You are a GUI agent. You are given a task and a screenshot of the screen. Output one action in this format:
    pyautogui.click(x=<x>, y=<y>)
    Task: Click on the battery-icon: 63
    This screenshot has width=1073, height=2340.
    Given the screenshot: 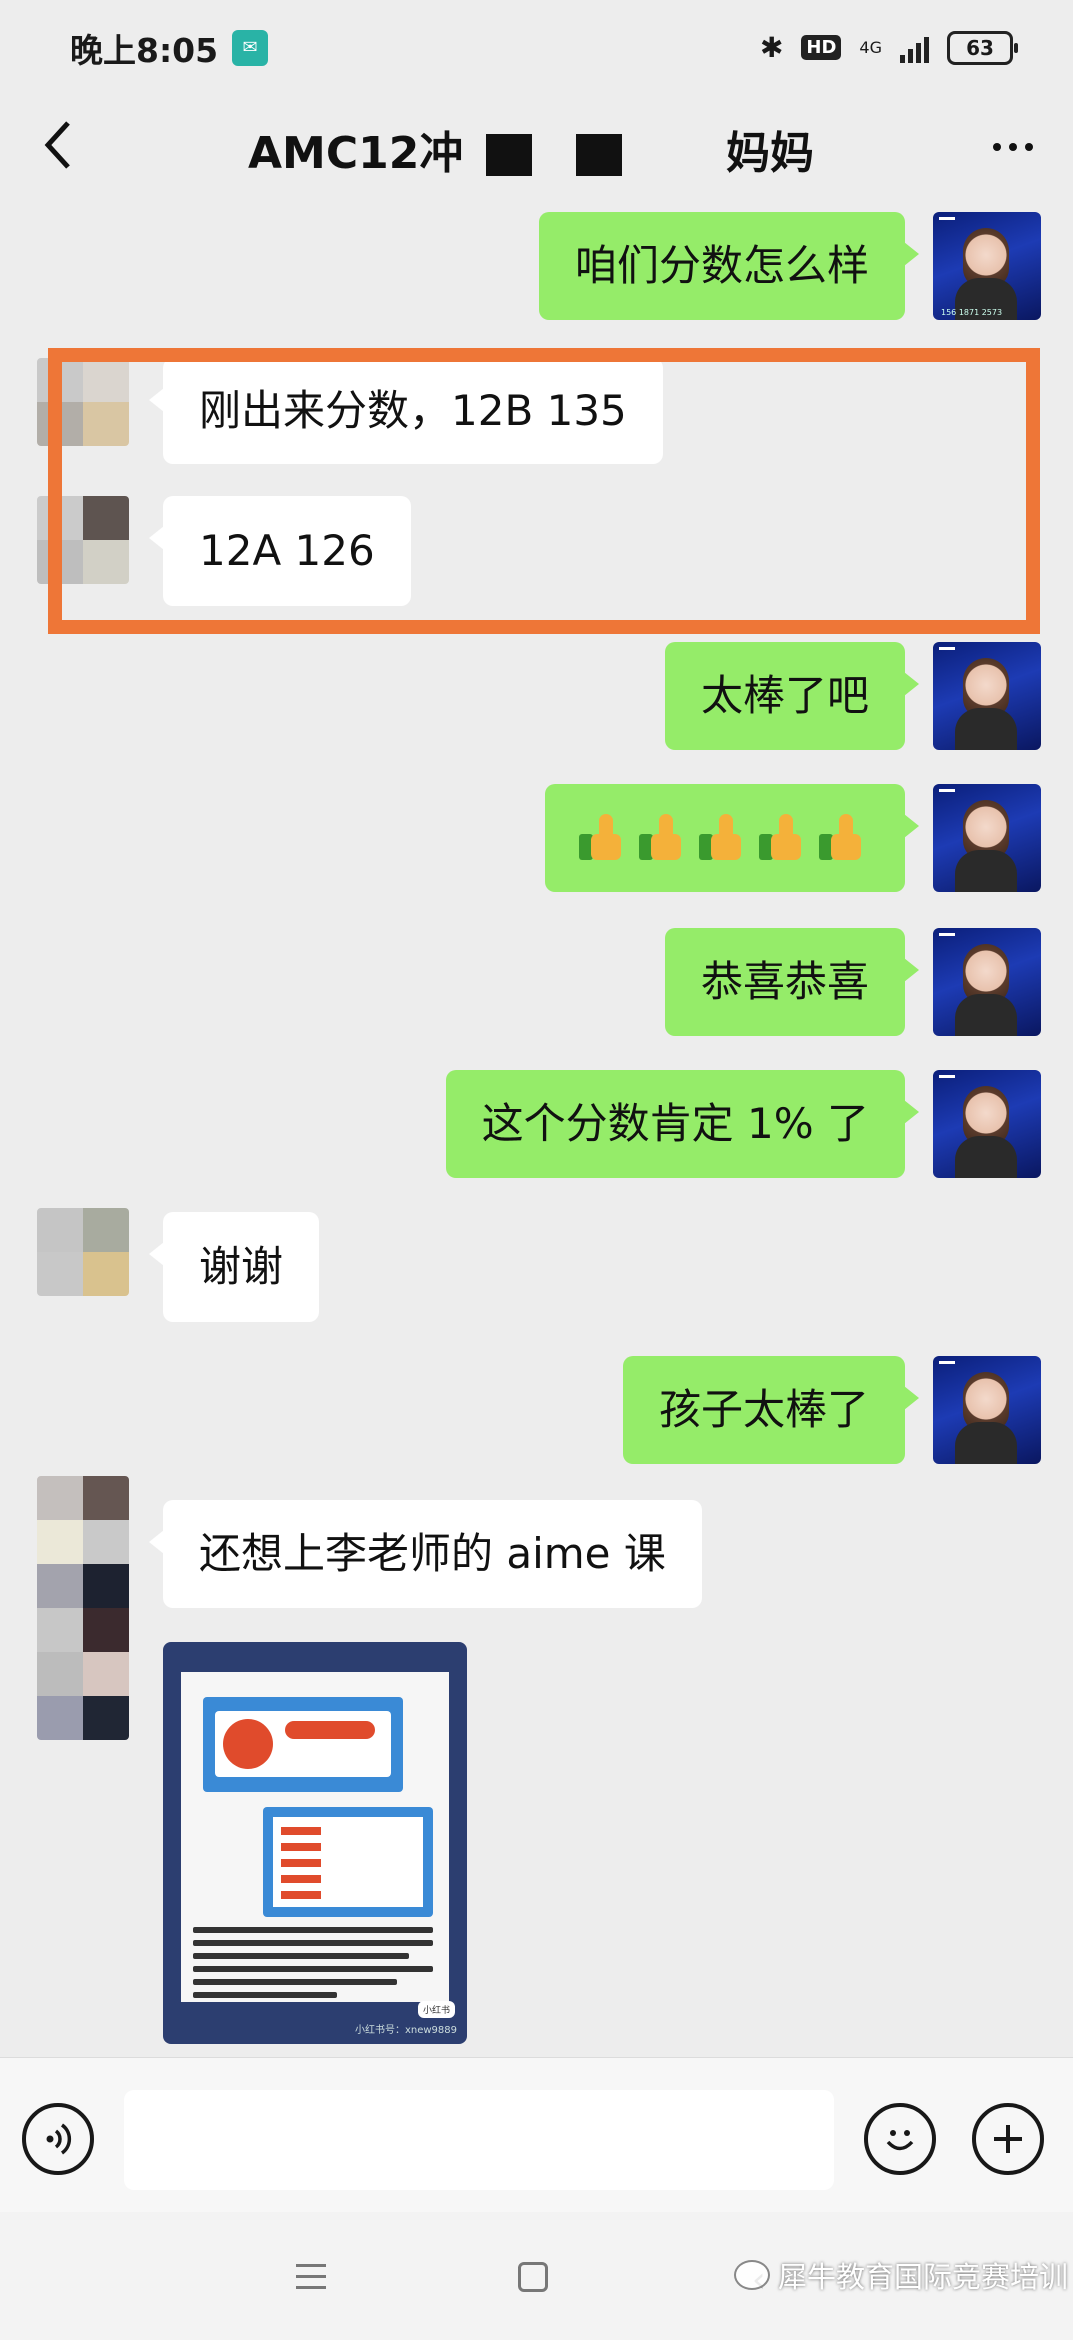 What is the action you would take?
    pyautogui.click(x=982, y=47)
    